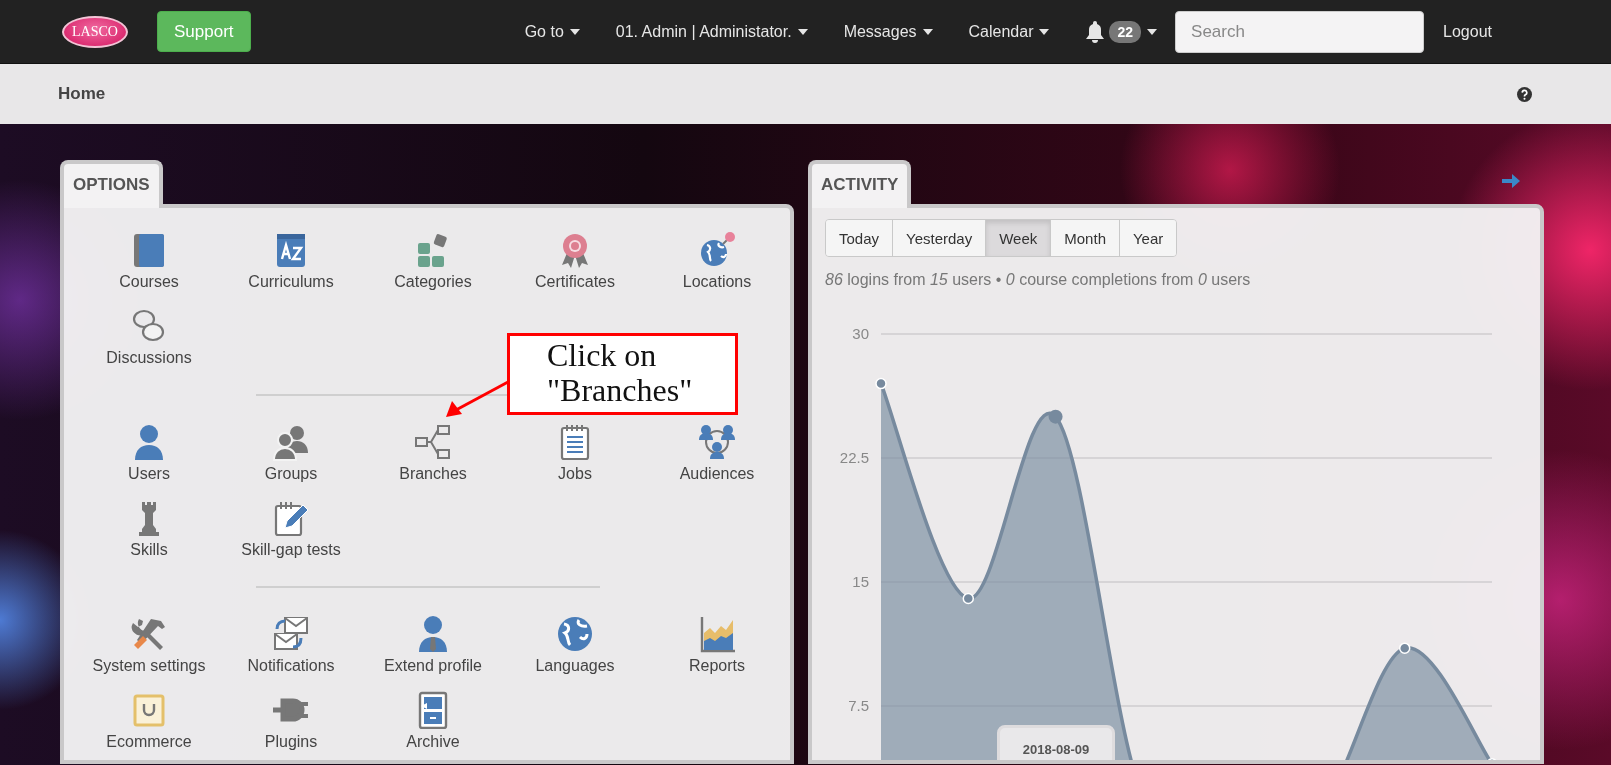 The width and height of the screenshot is (1611, 765). Describe the element at coordinates (622, 374) in the screenshot. I see `annotation-box: Click on "Branches"` at that location.